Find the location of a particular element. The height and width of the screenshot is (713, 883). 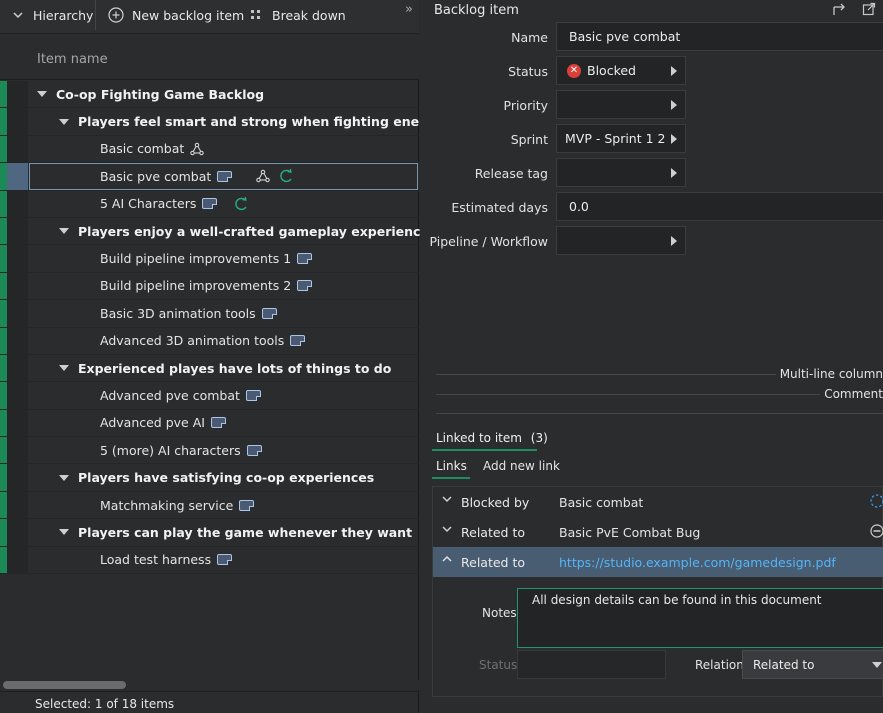

pipeline-dropdown is located at coordinates (621, 240).